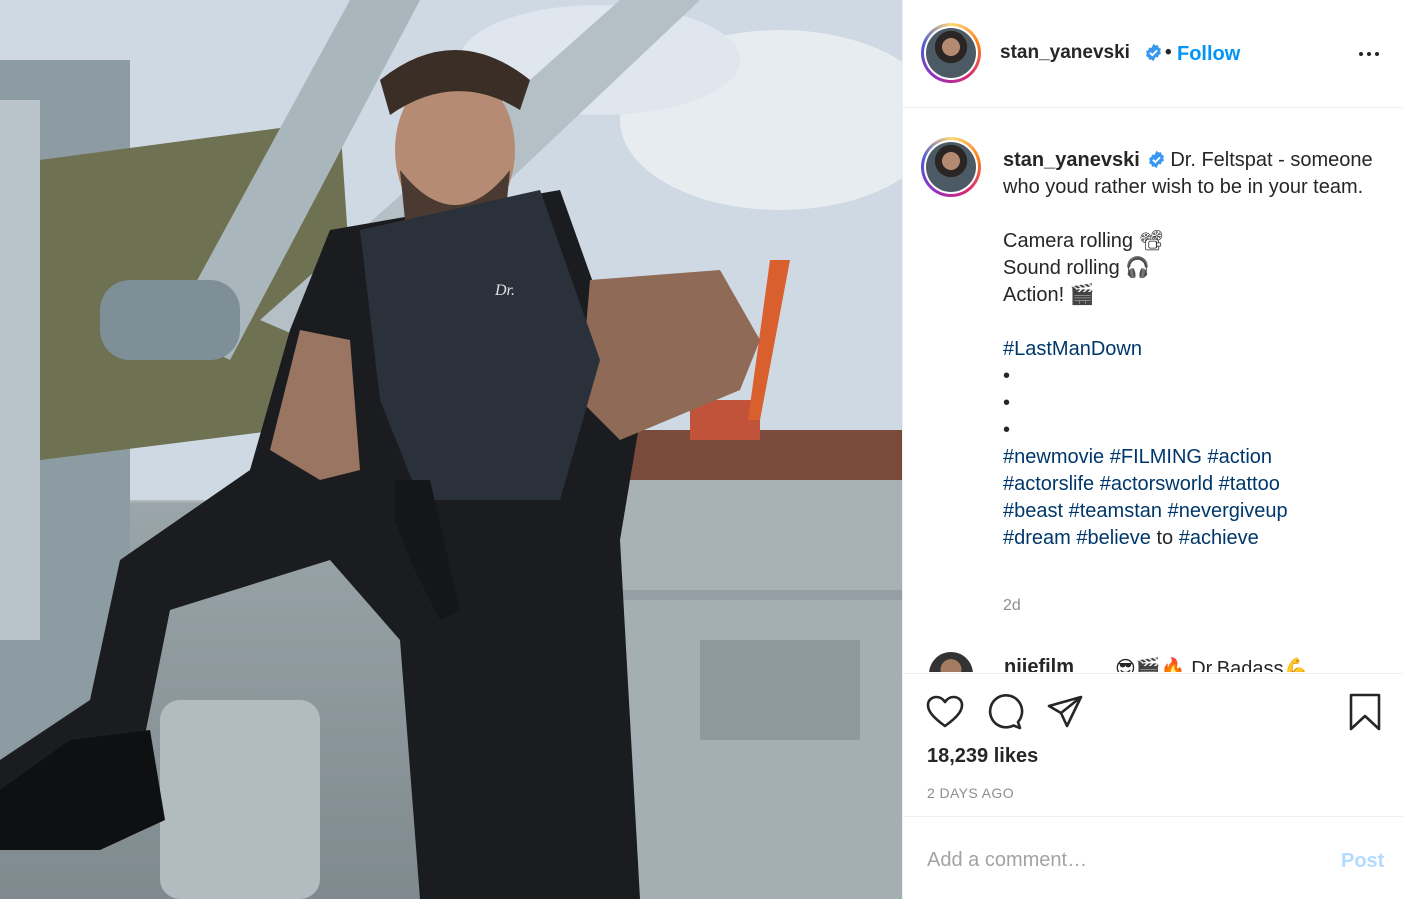 The width and height of the screenshot is (1403, 899). What do you see at coordinates (1219, 538) in the screenshot?
I see `hashtag-link: #achieve` at bounding box center [1219, 538].